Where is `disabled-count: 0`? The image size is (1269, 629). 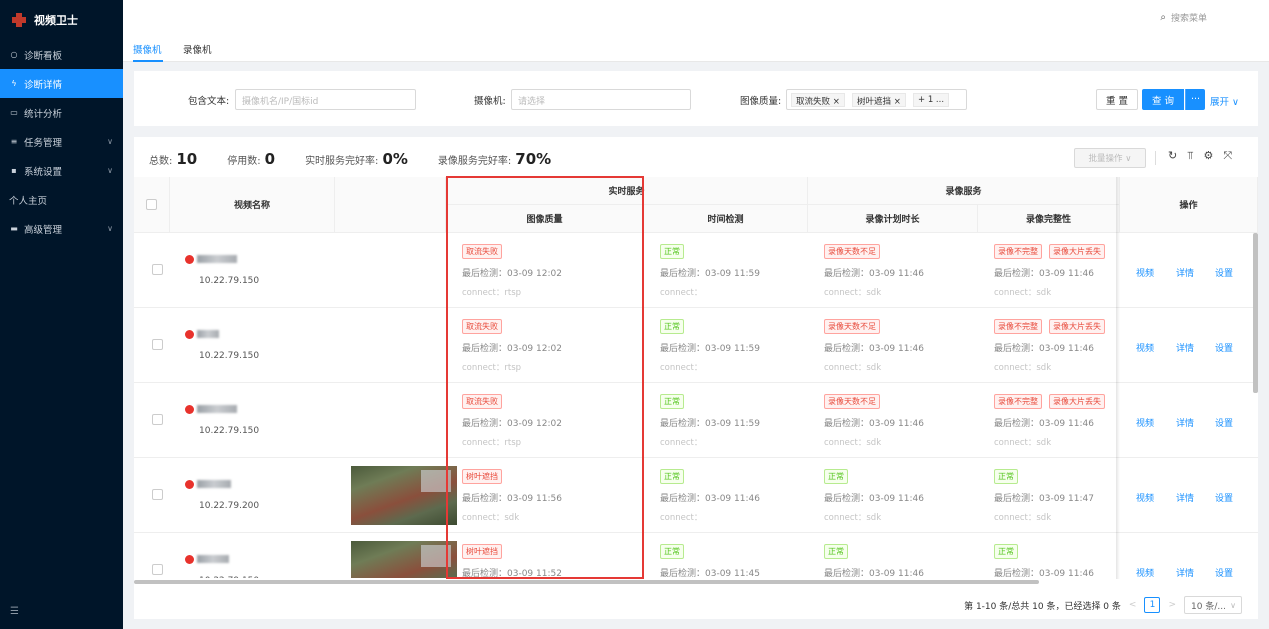 disabled-count: 0 is located at coordinates (270, 159).